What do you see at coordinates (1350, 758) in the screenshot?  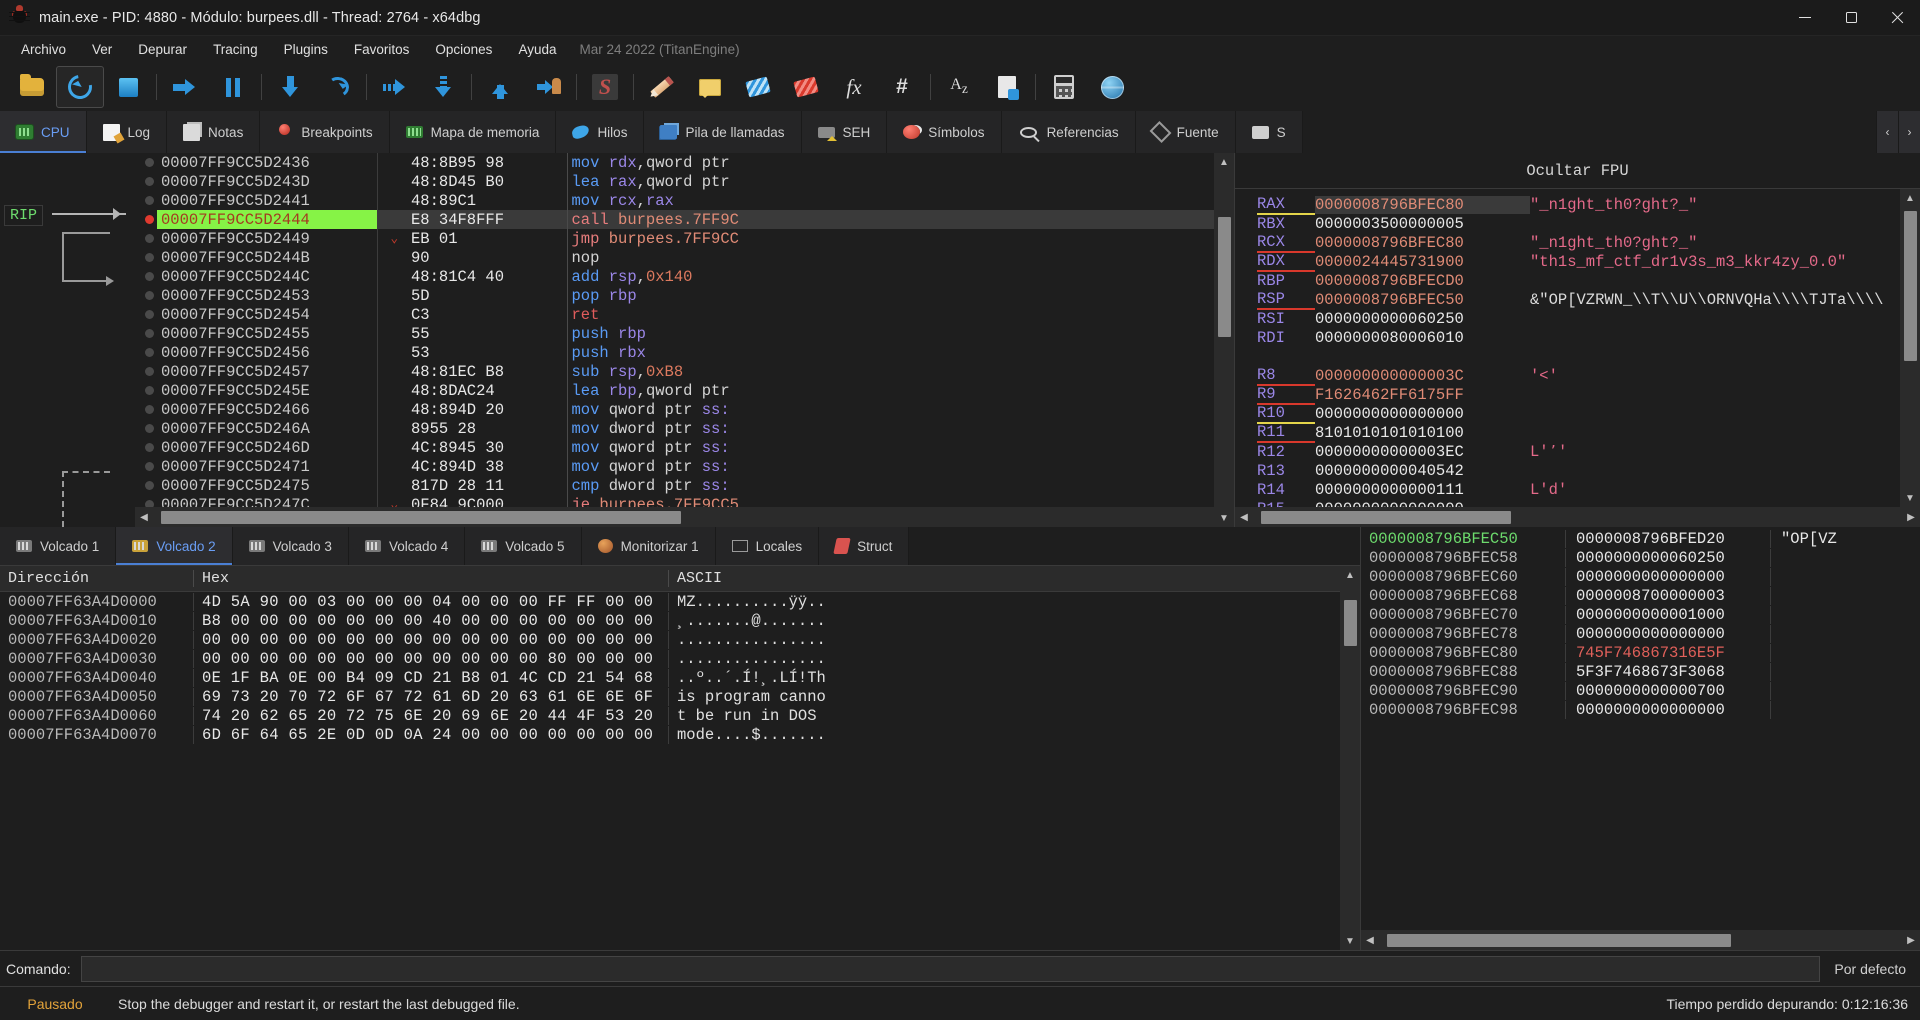 I see `dump-vscrollbar: ▲ ▼` at bounding box center [1350, 758].